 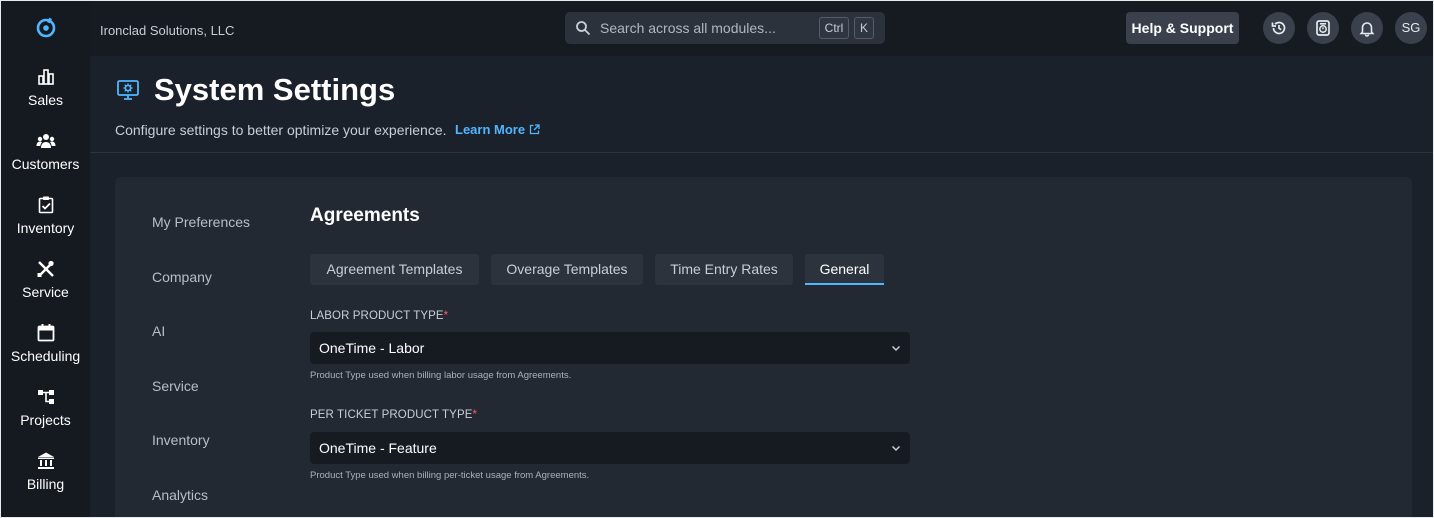 I want to click on labor-product-type-select: OneTime - Labor, so click(x=610, y=348).